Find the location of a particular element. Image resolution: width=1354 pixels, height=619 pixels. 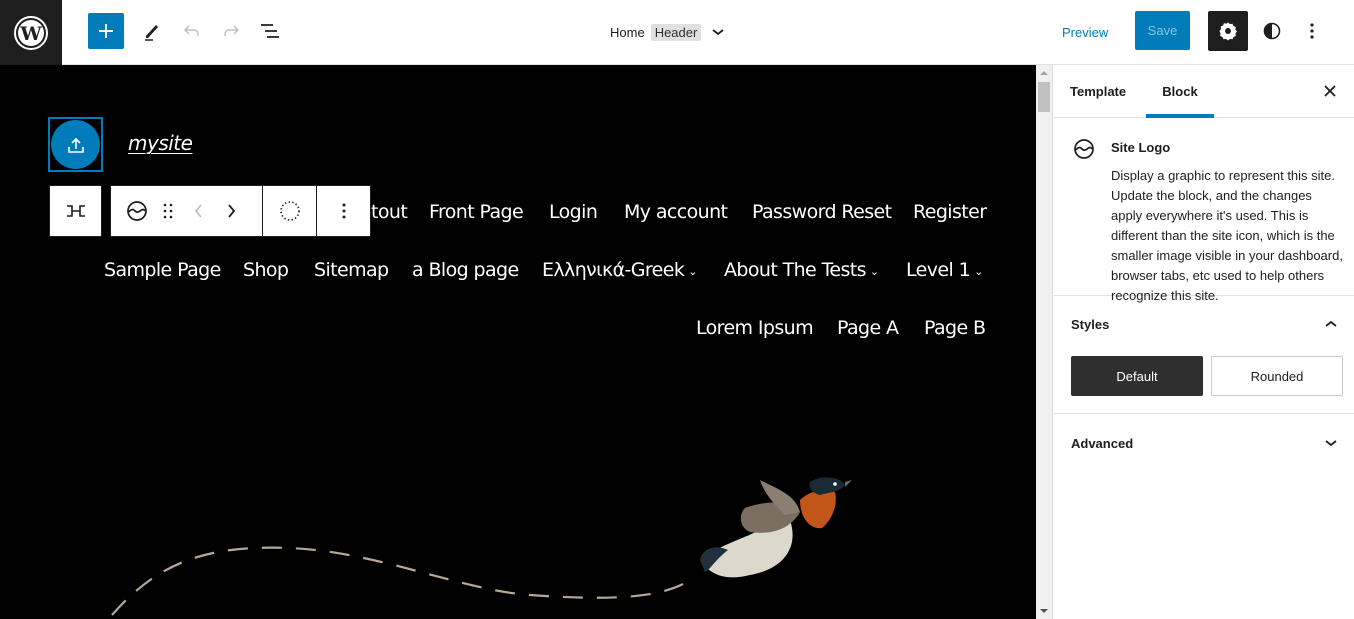

move-right-button is located at coordinates (231, 211).